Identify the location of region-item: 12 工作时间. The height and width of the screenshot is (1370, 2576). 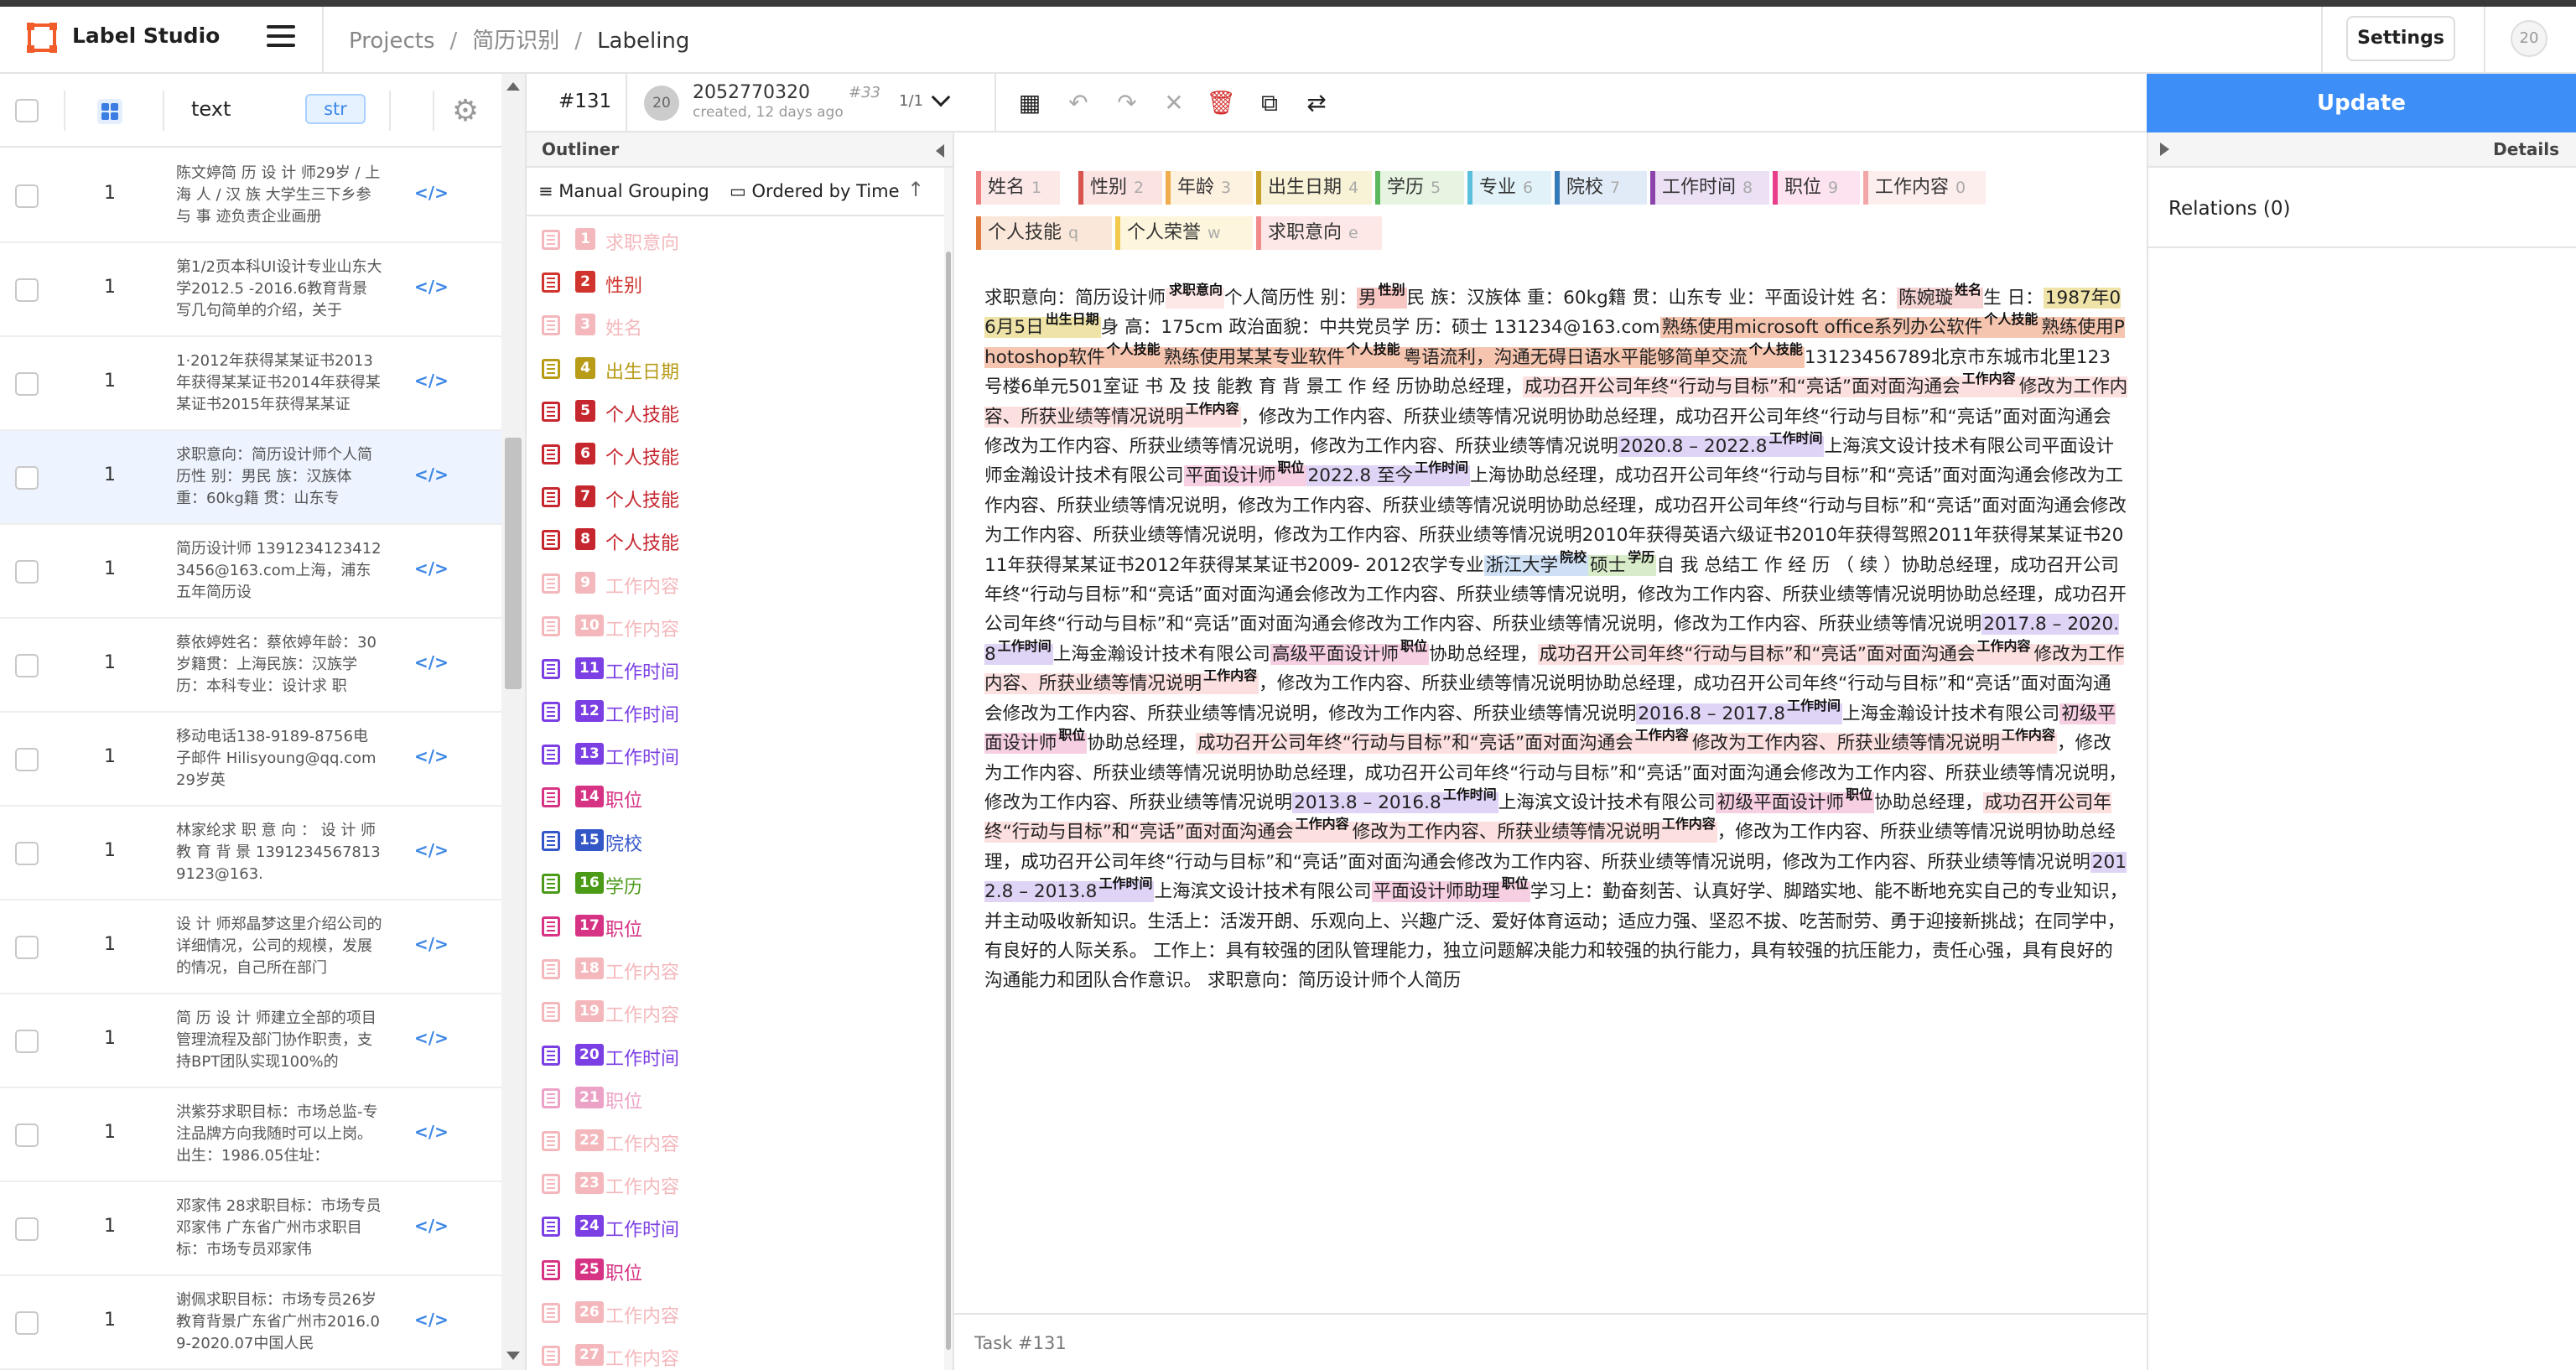
(735, 711).